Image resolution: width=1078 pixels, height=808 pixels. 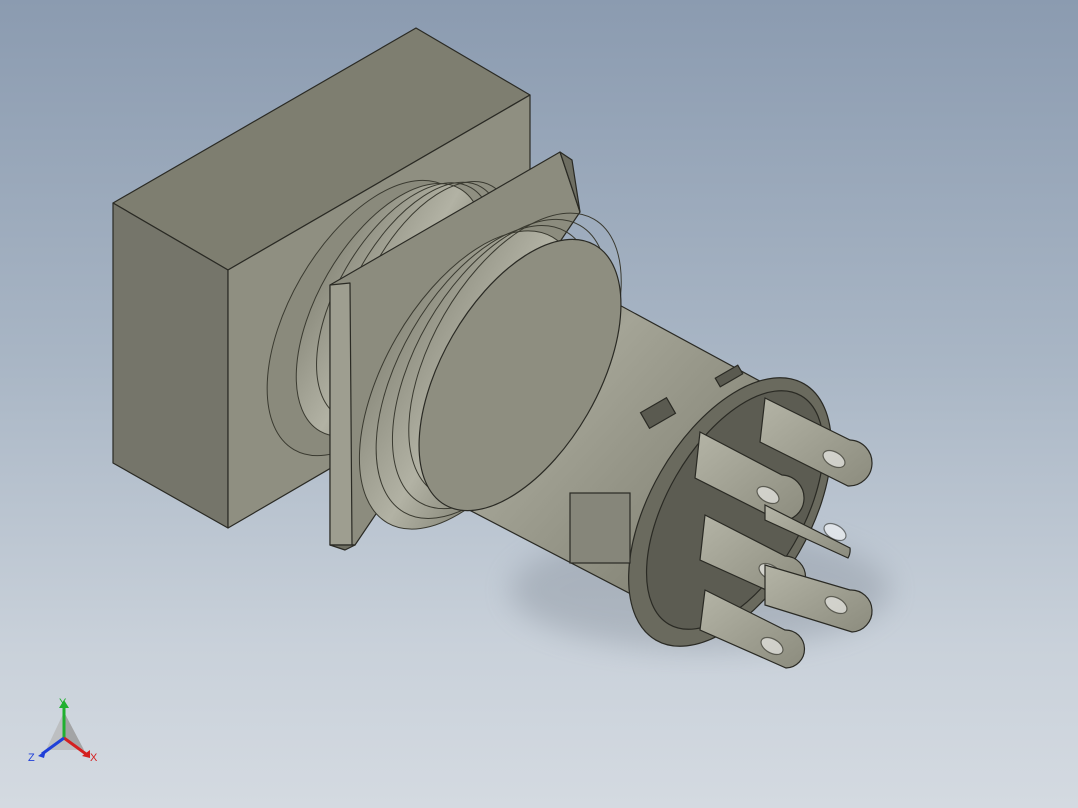 I want to click on triad-z-axis: Z, so click(x=46, y=750).